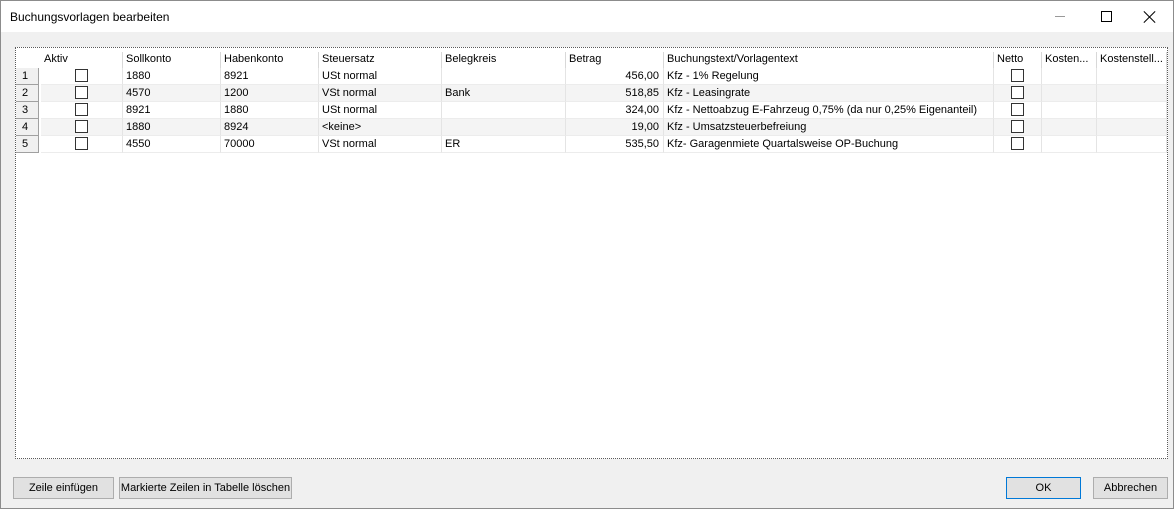 The width and height of the screenshot is (1174, 509). Describe the element at coordinates (615, 76) in the screenshot. I see `cell-col-betrag: 456,00` at that location.